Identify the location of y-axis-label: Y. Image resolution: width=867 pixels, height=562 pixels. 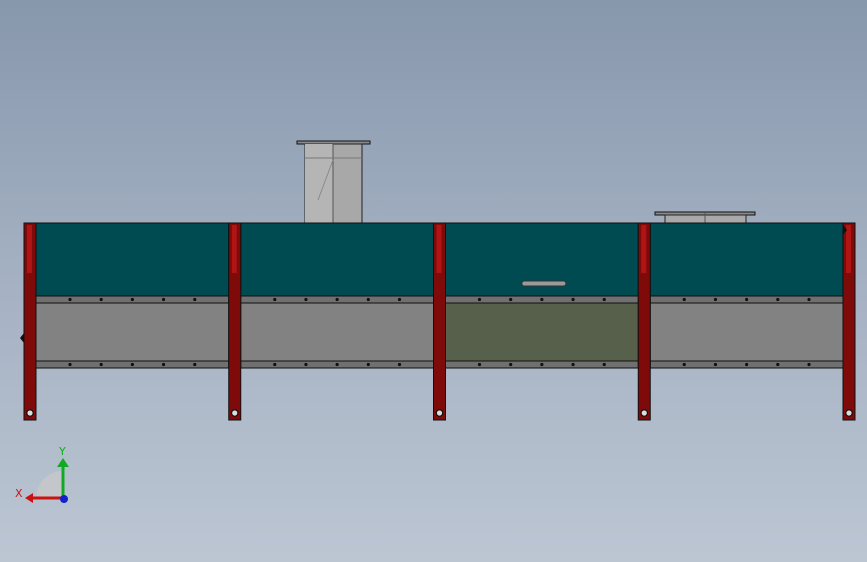
(62, 451).